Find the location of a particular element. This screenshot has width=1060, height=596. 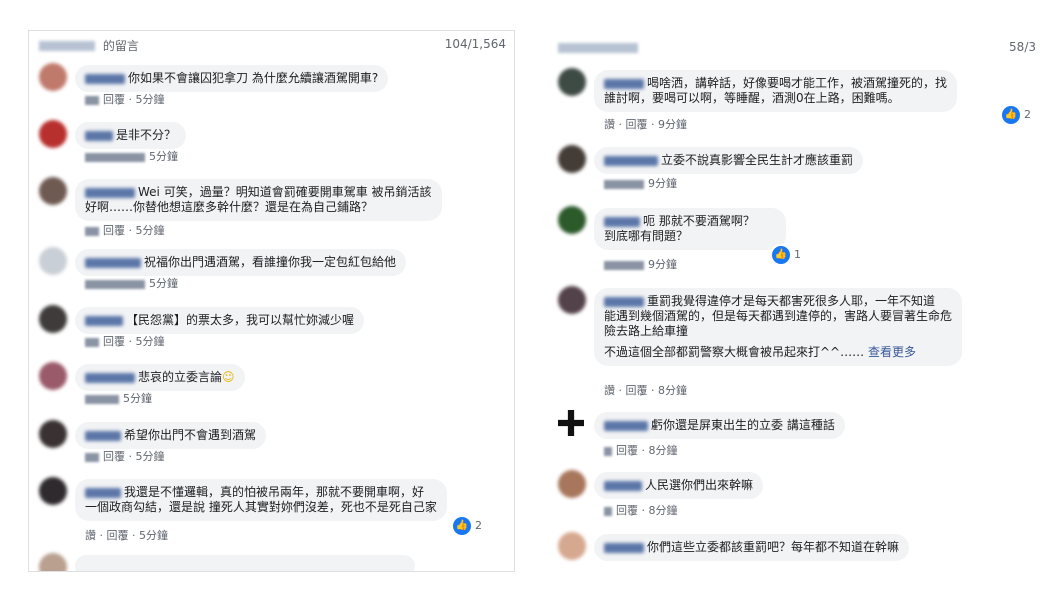

comment-text: 你如果不會讓囚犯拿刀 為什麼允續讓酒駕開車? is located at coordinates (253, 78).